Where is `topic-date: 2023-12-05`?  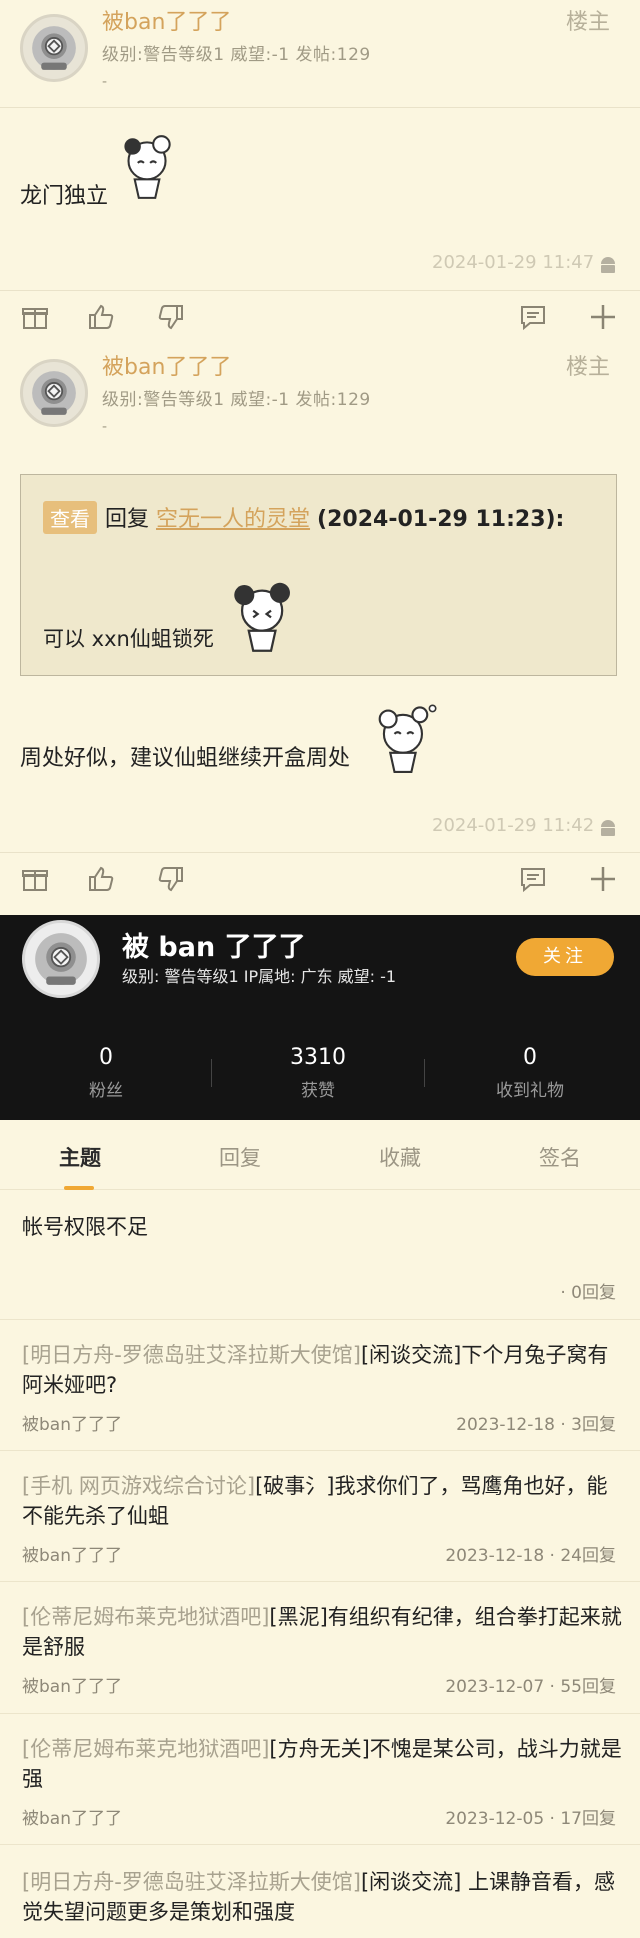
topic-date: 2023-12-05 is located at coordinates (495, 1819).